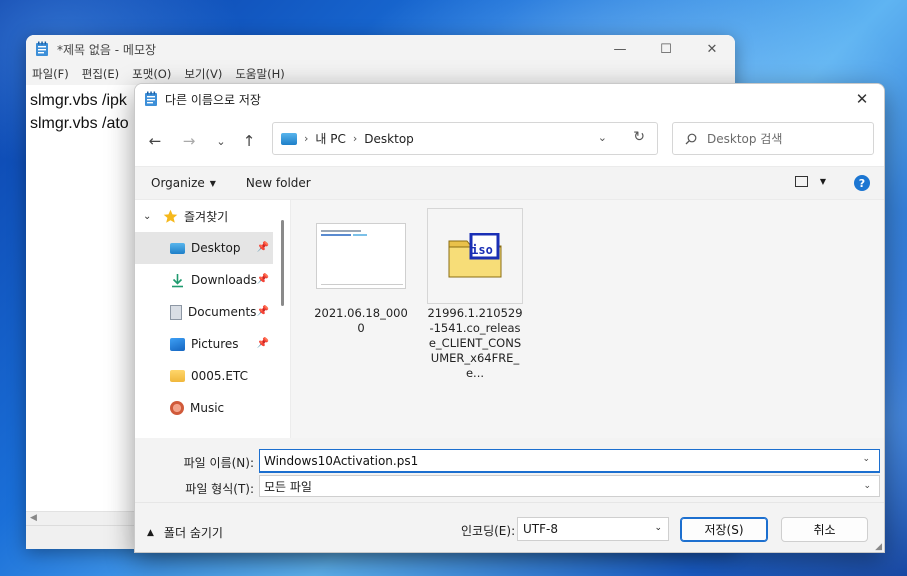  What do you see at coordinates (177, 280) in the screenshot?
I see `download-icon` at bounding box center [177, 280].